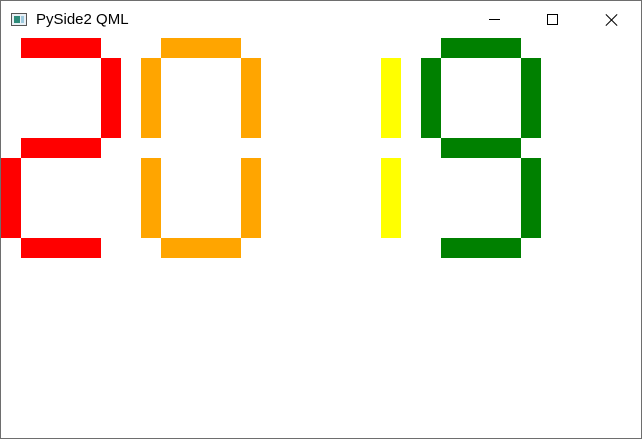 The width and height of the screenshot is (642, 439). I want to click on digit-1-segment-top-right, so click(391, 98).